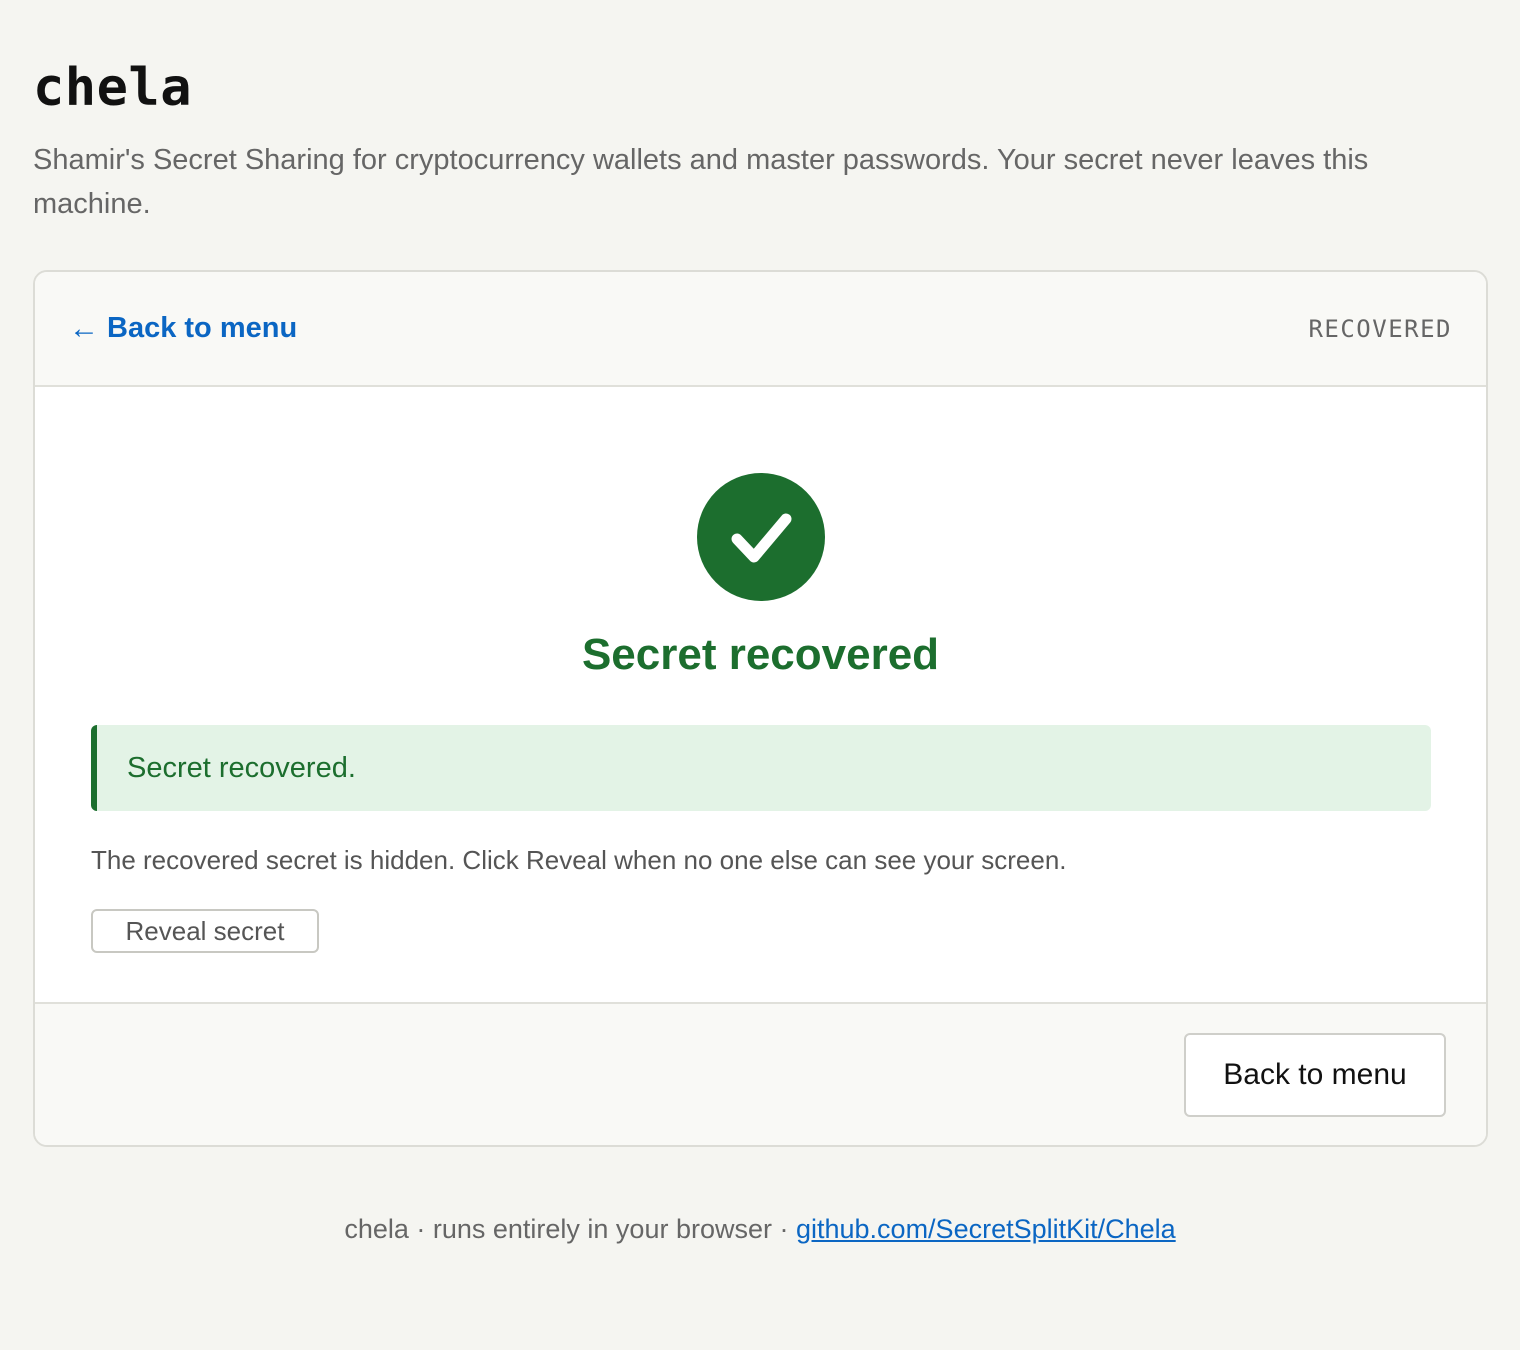  I want to click on success-notice-text: Secret recovered., so click(241, 767).